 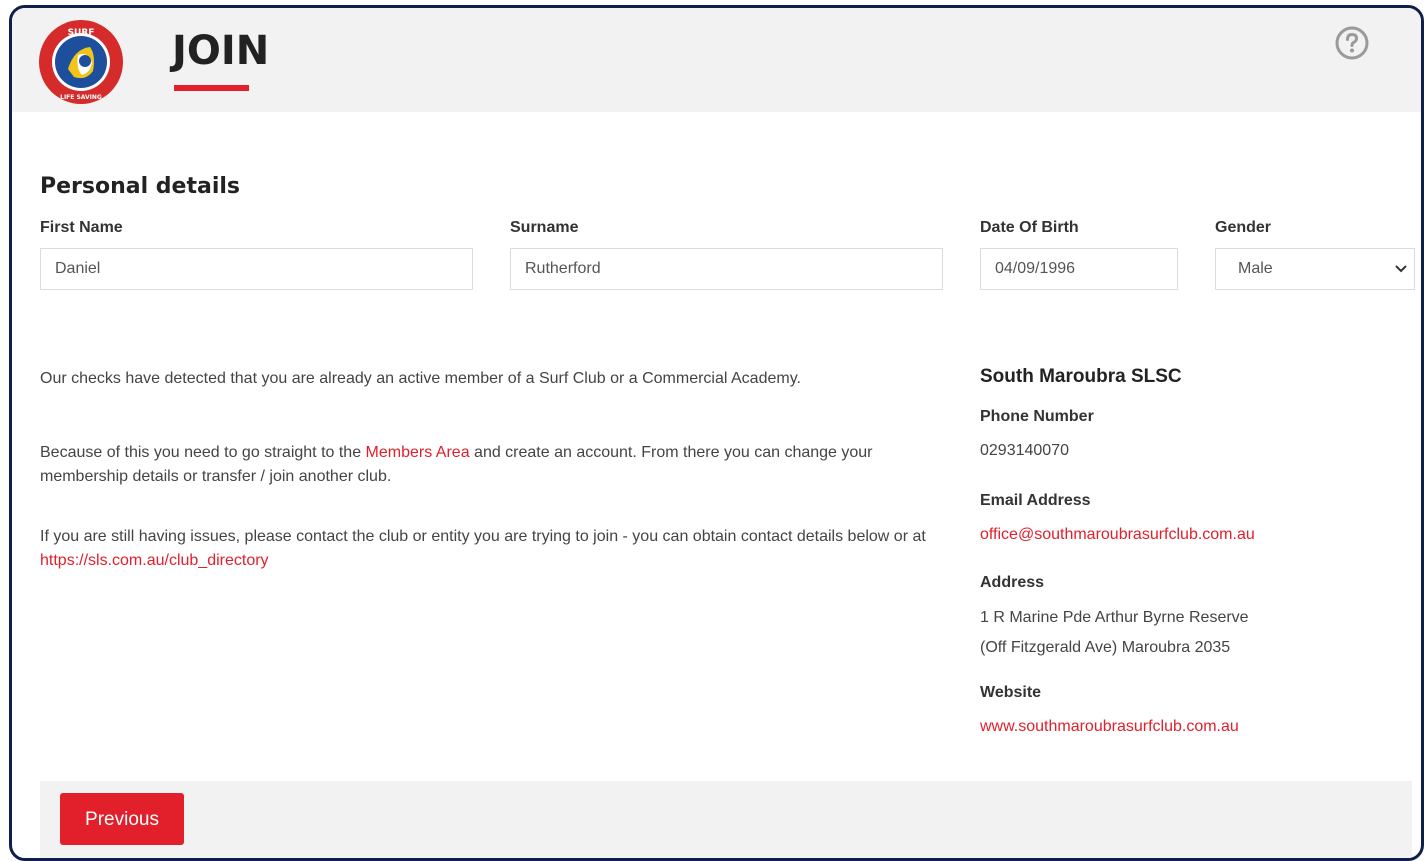 What do you see at coordinates (1105, 647) in the screenshot?
I see `address-line-2: (Off Fitzgerald Ave) Maroubra 2035` at bounding box center [1105, 647].